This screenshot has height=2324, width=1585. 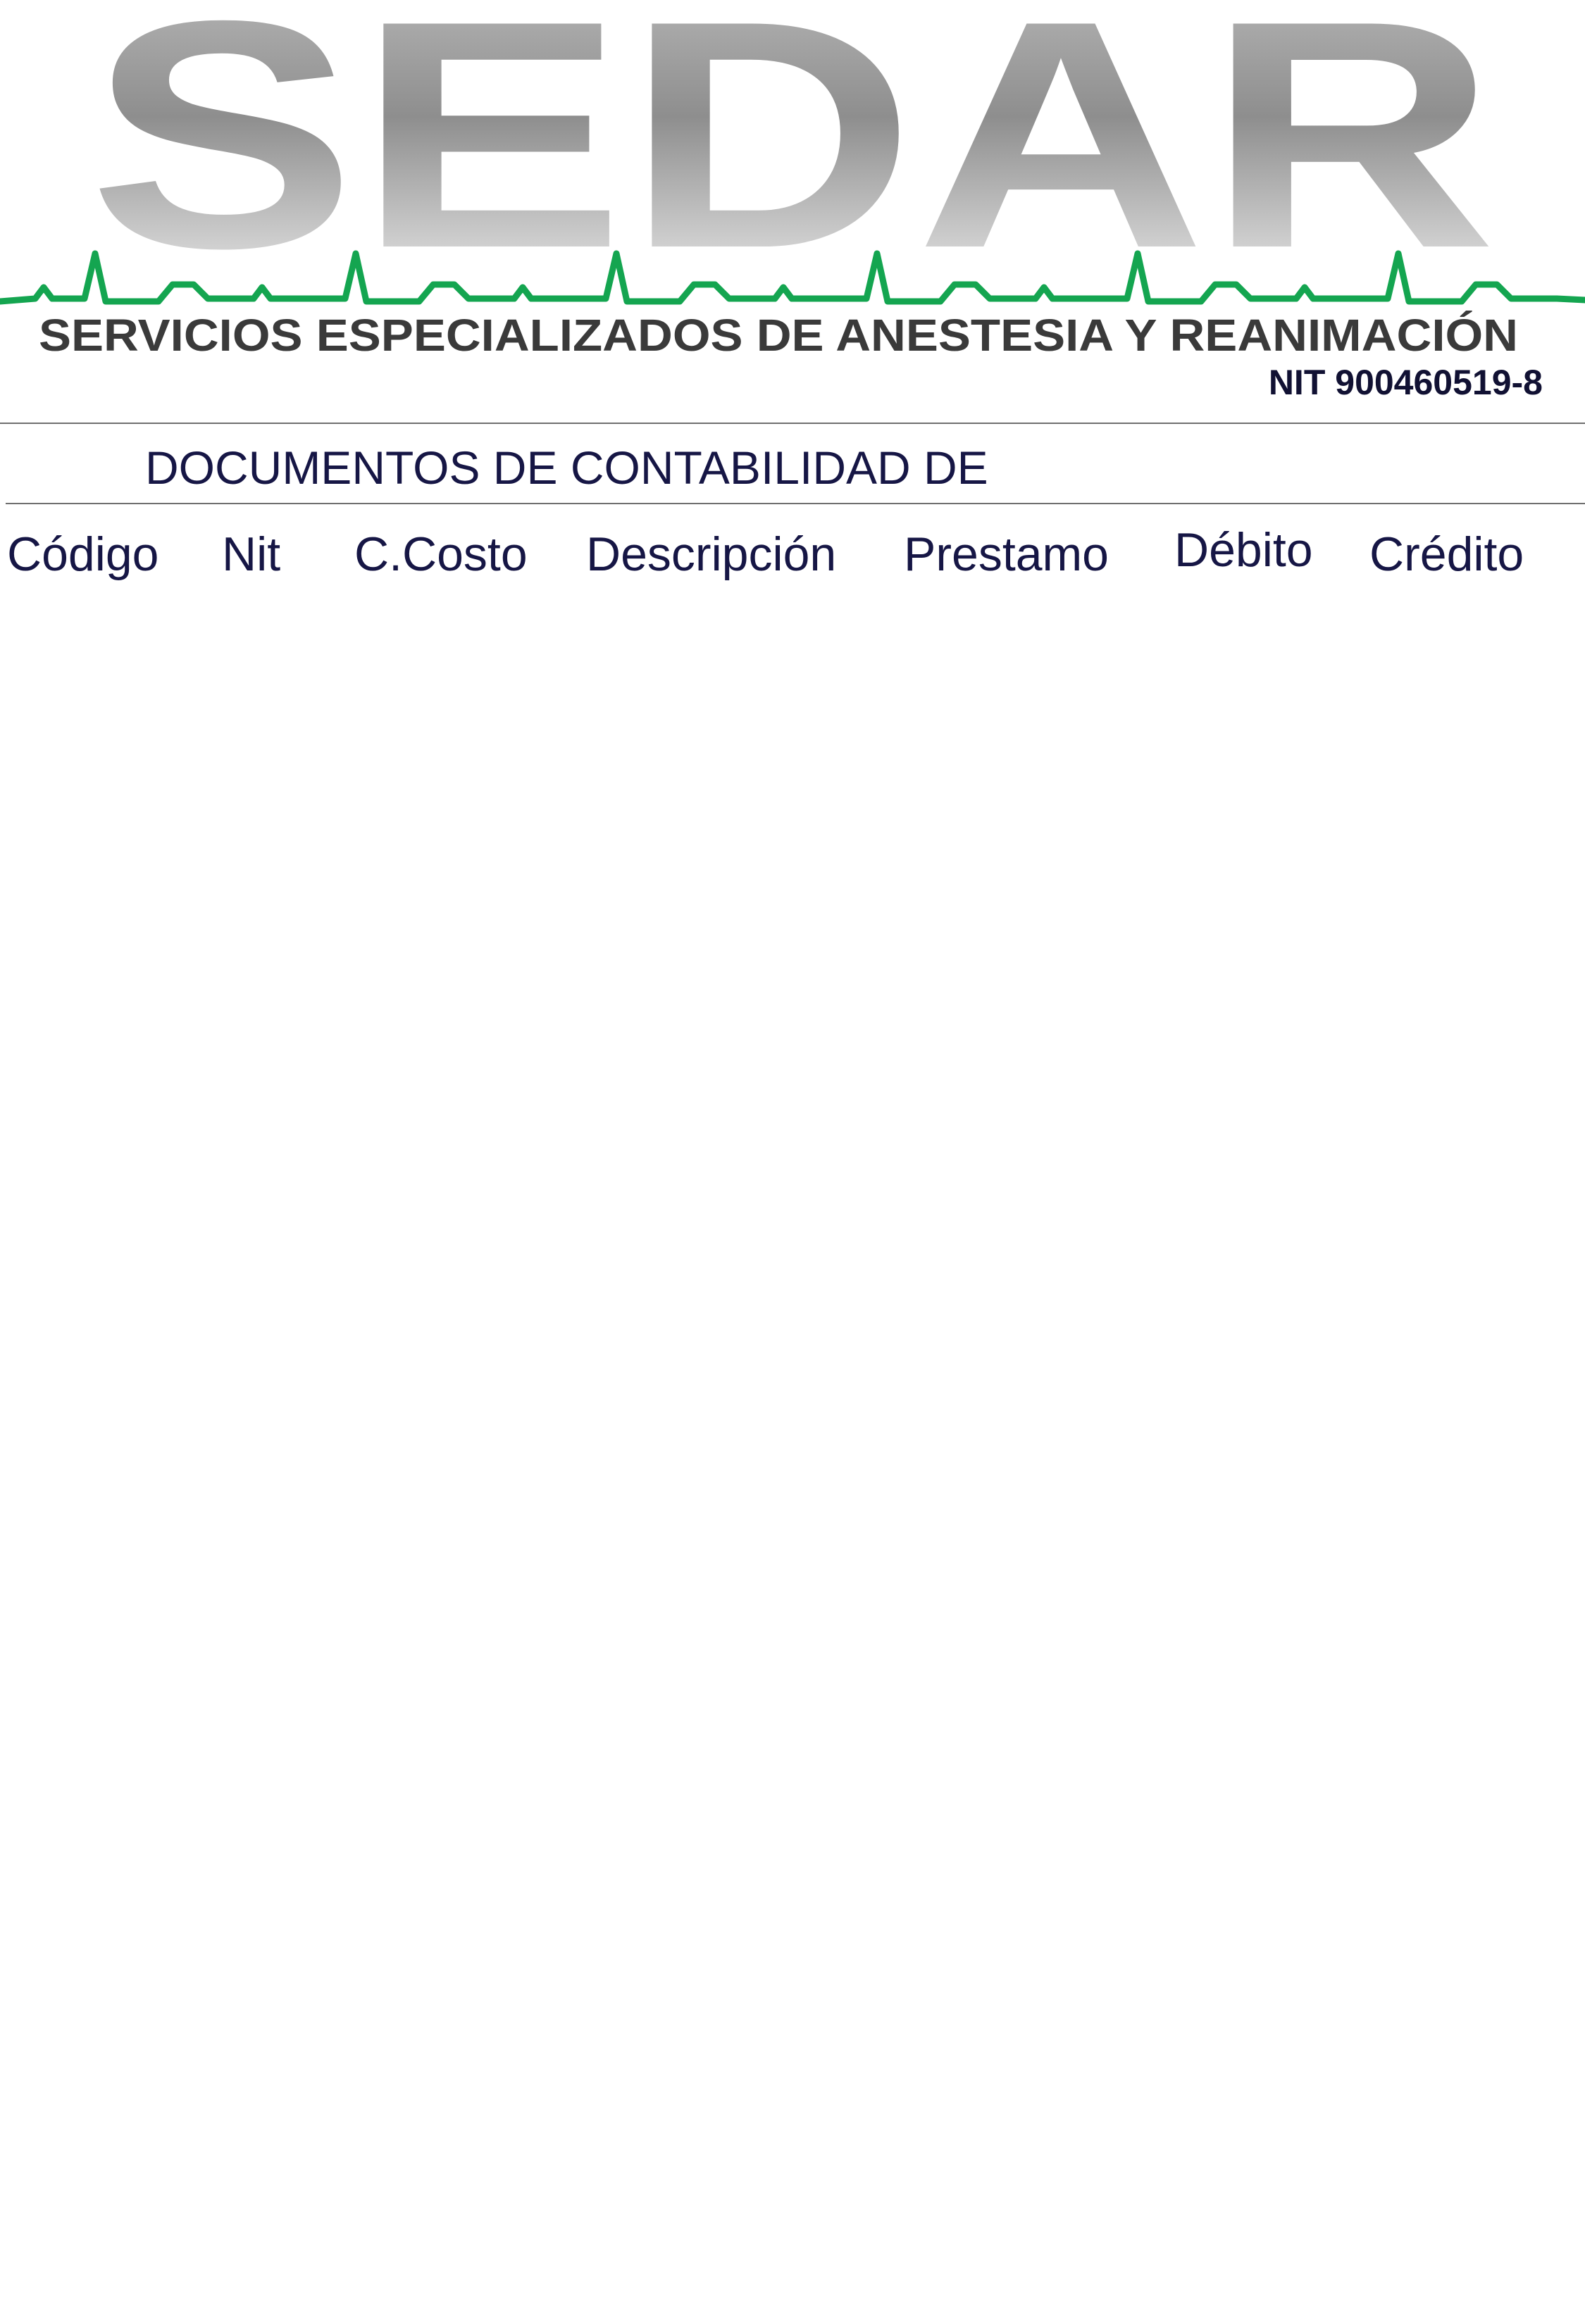 What do you see at coordinates (1405, 382) in the screenshot?
I see `company-nit: NIT 900460519-8` at bounding box center [1405, 382].